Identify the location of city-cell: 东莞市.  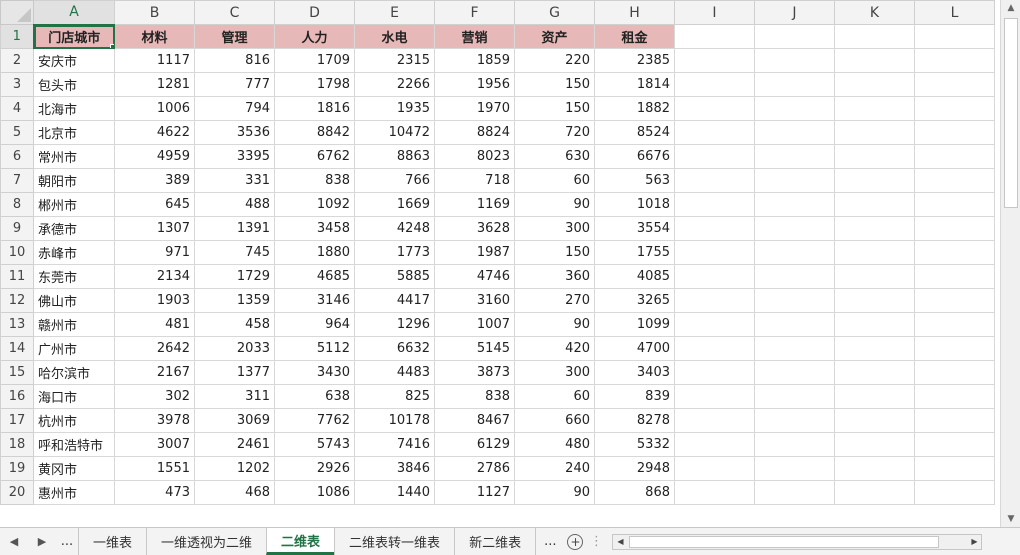
(74, 276).